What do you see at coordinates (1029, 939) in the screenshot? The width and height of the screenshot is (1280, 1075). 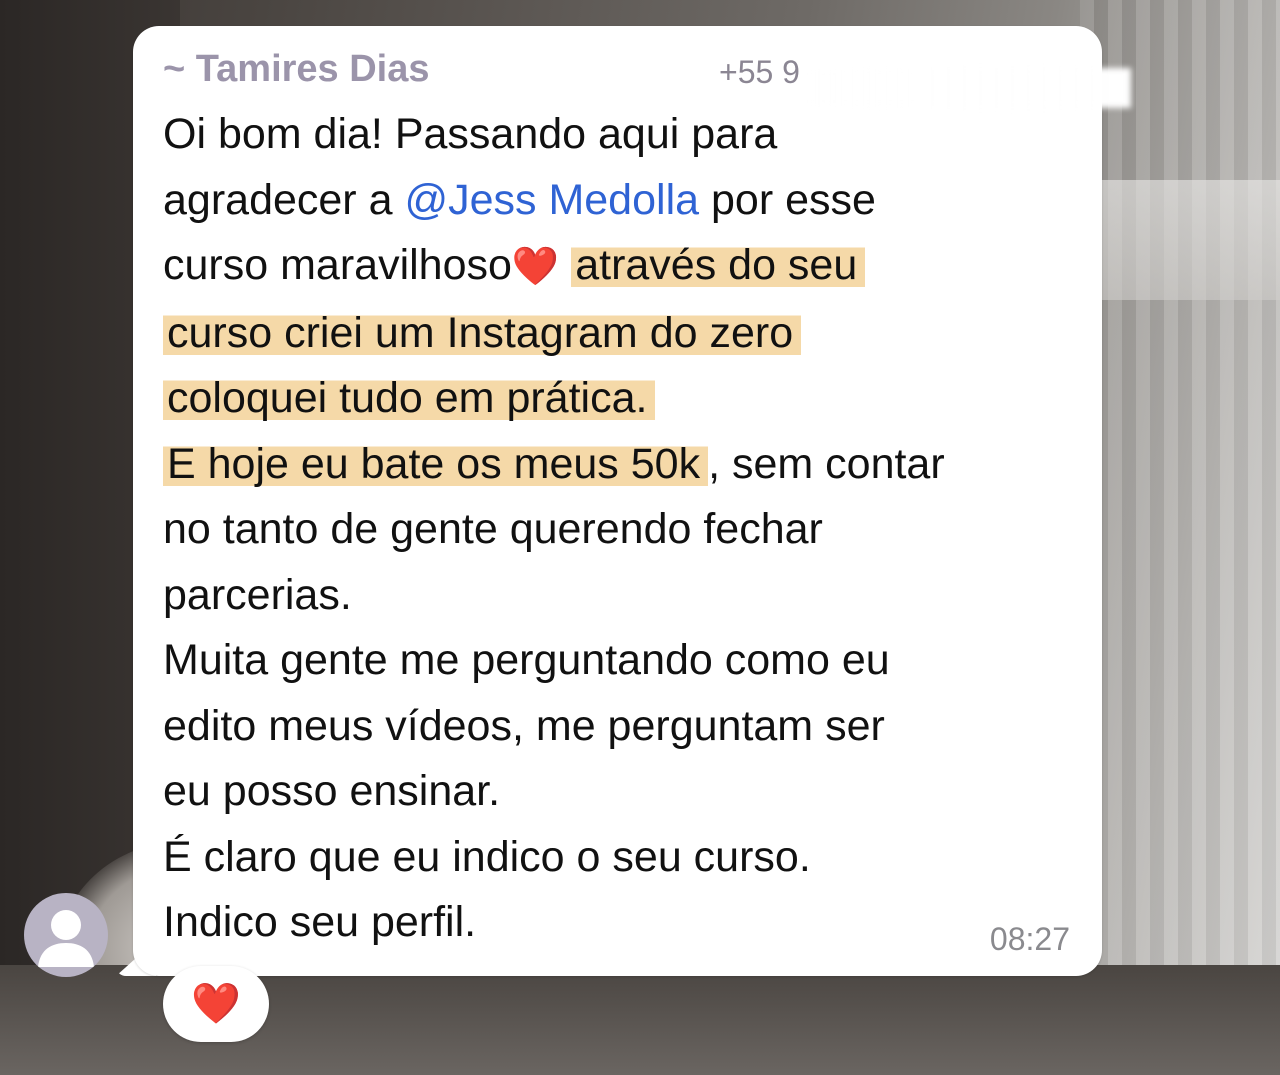 I see `message-timestamp: 08:27` at bounding box center [1029, 939].